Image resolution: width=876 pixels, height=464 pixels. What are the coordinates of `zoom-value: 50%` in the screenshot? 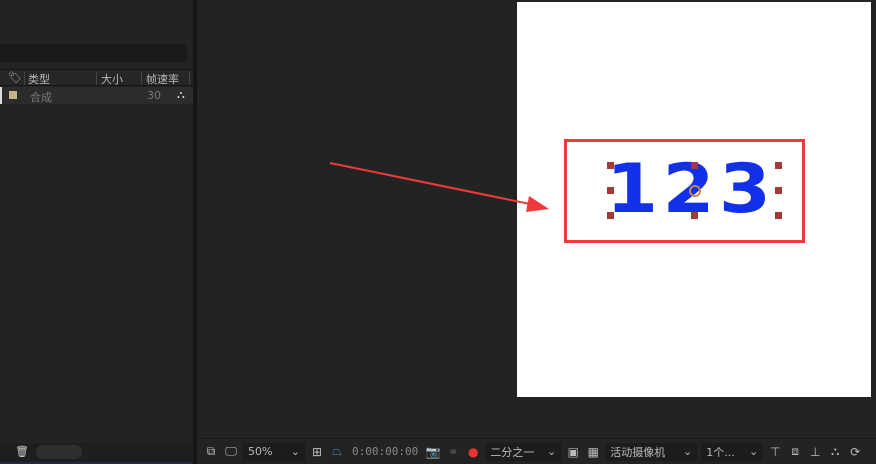 It's located at (260, 451).